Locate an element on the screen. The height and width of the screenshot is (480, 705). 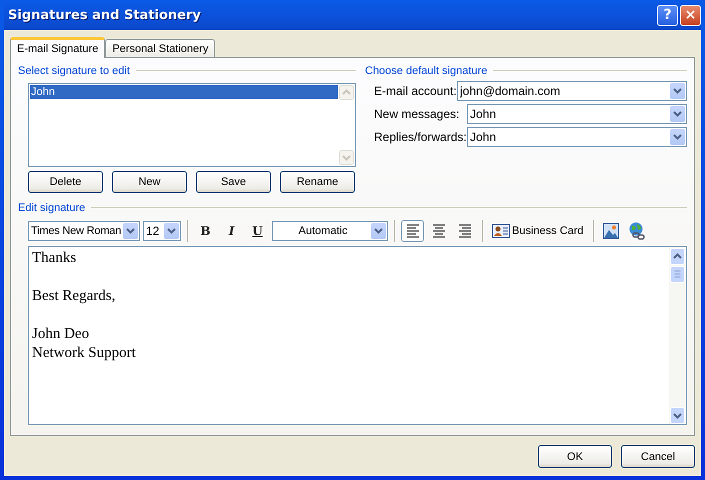
bold-button: B is located at coordinates (205, 231).